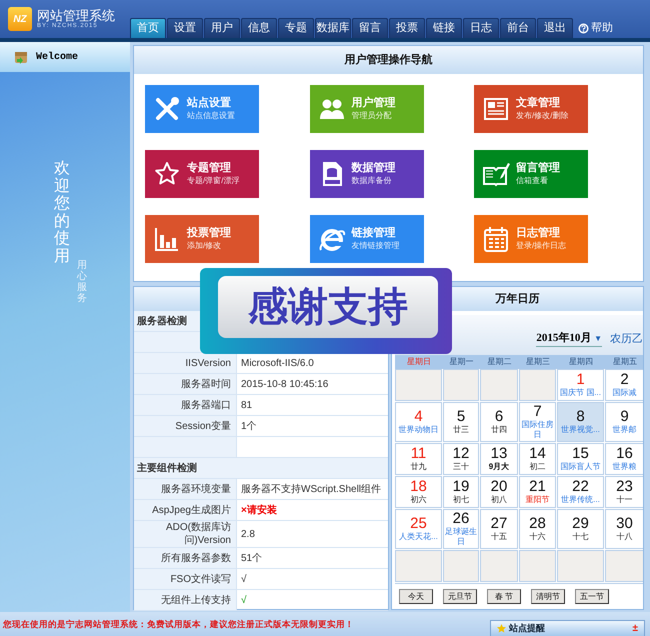  Describe the element at coordinates (461, 362) in the screenshot. I see `weekday-header: 星期一` at that location.